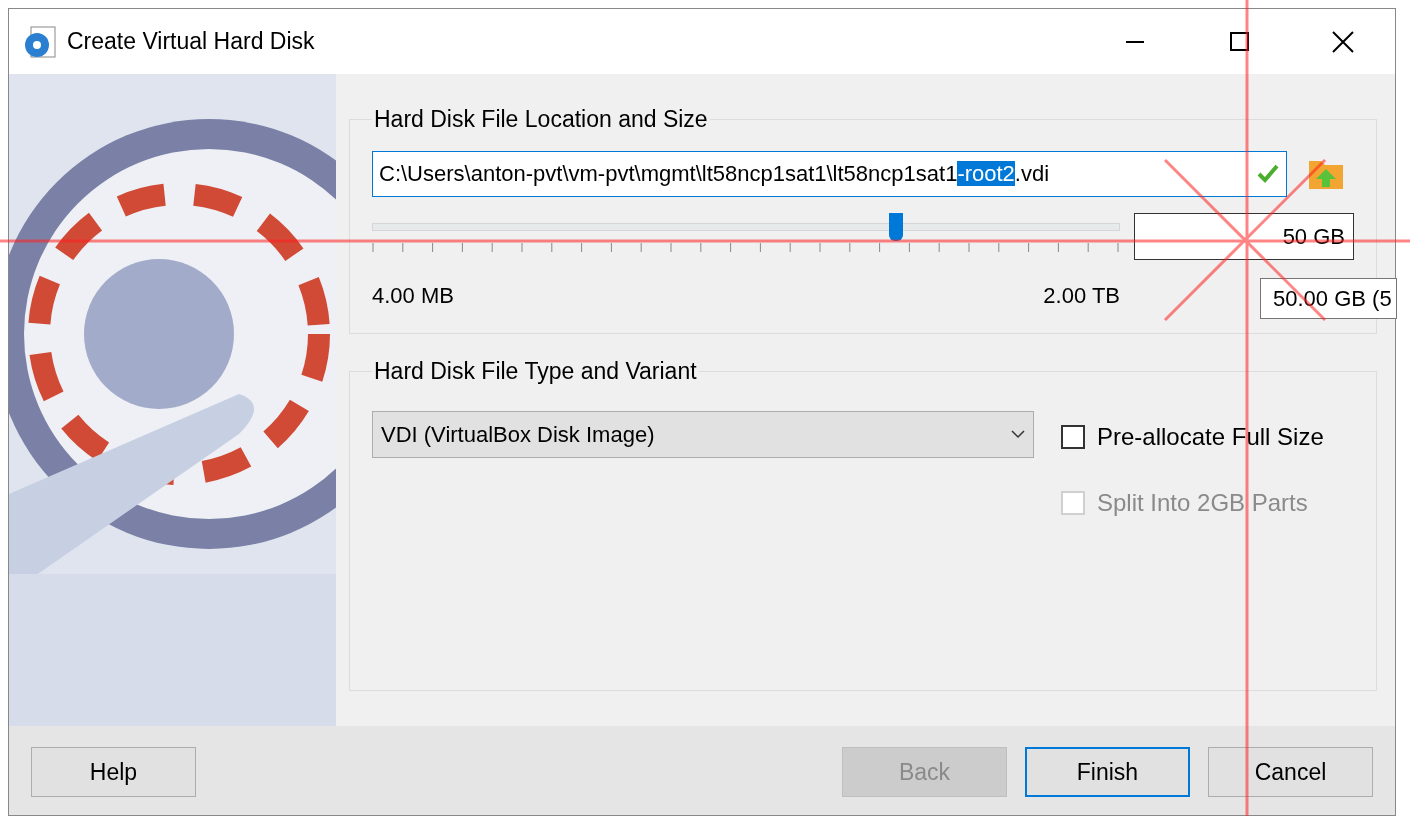 The image size is (1422, 816). Describe the element at coordinates (703, 434) in the screenshot. I see `format-dropdown: VDI (VirtualBox Disk Image)` at that location.